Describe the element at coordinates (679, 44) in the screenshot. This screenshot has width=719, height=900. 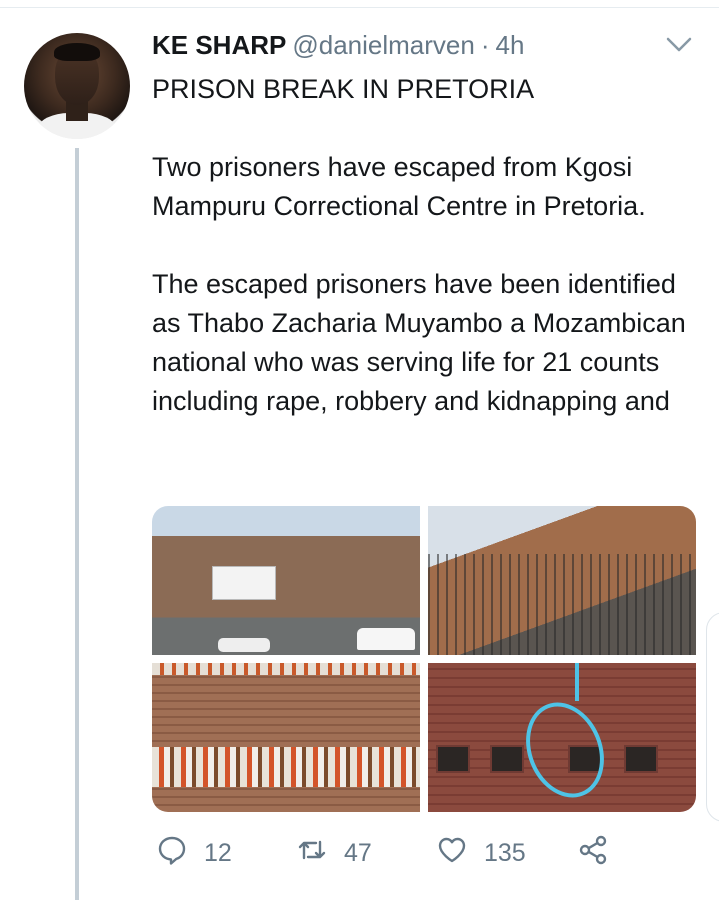
I see `chevron-down-icon` at that location.